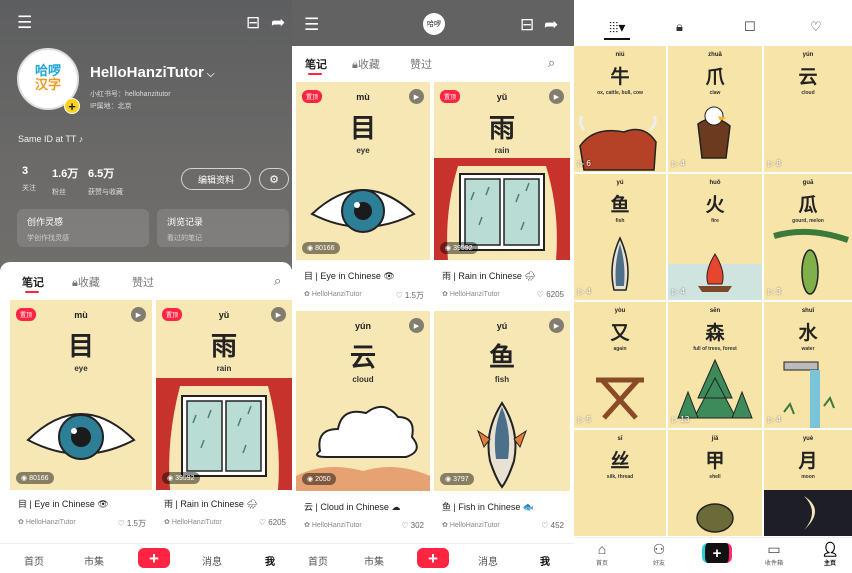 The width and height of the screenshot is (852, 573). What do you see at coordinates (396, 507) in the screenshot?
I see `cloud-icon: ☁` at bounding box center [396, 507].